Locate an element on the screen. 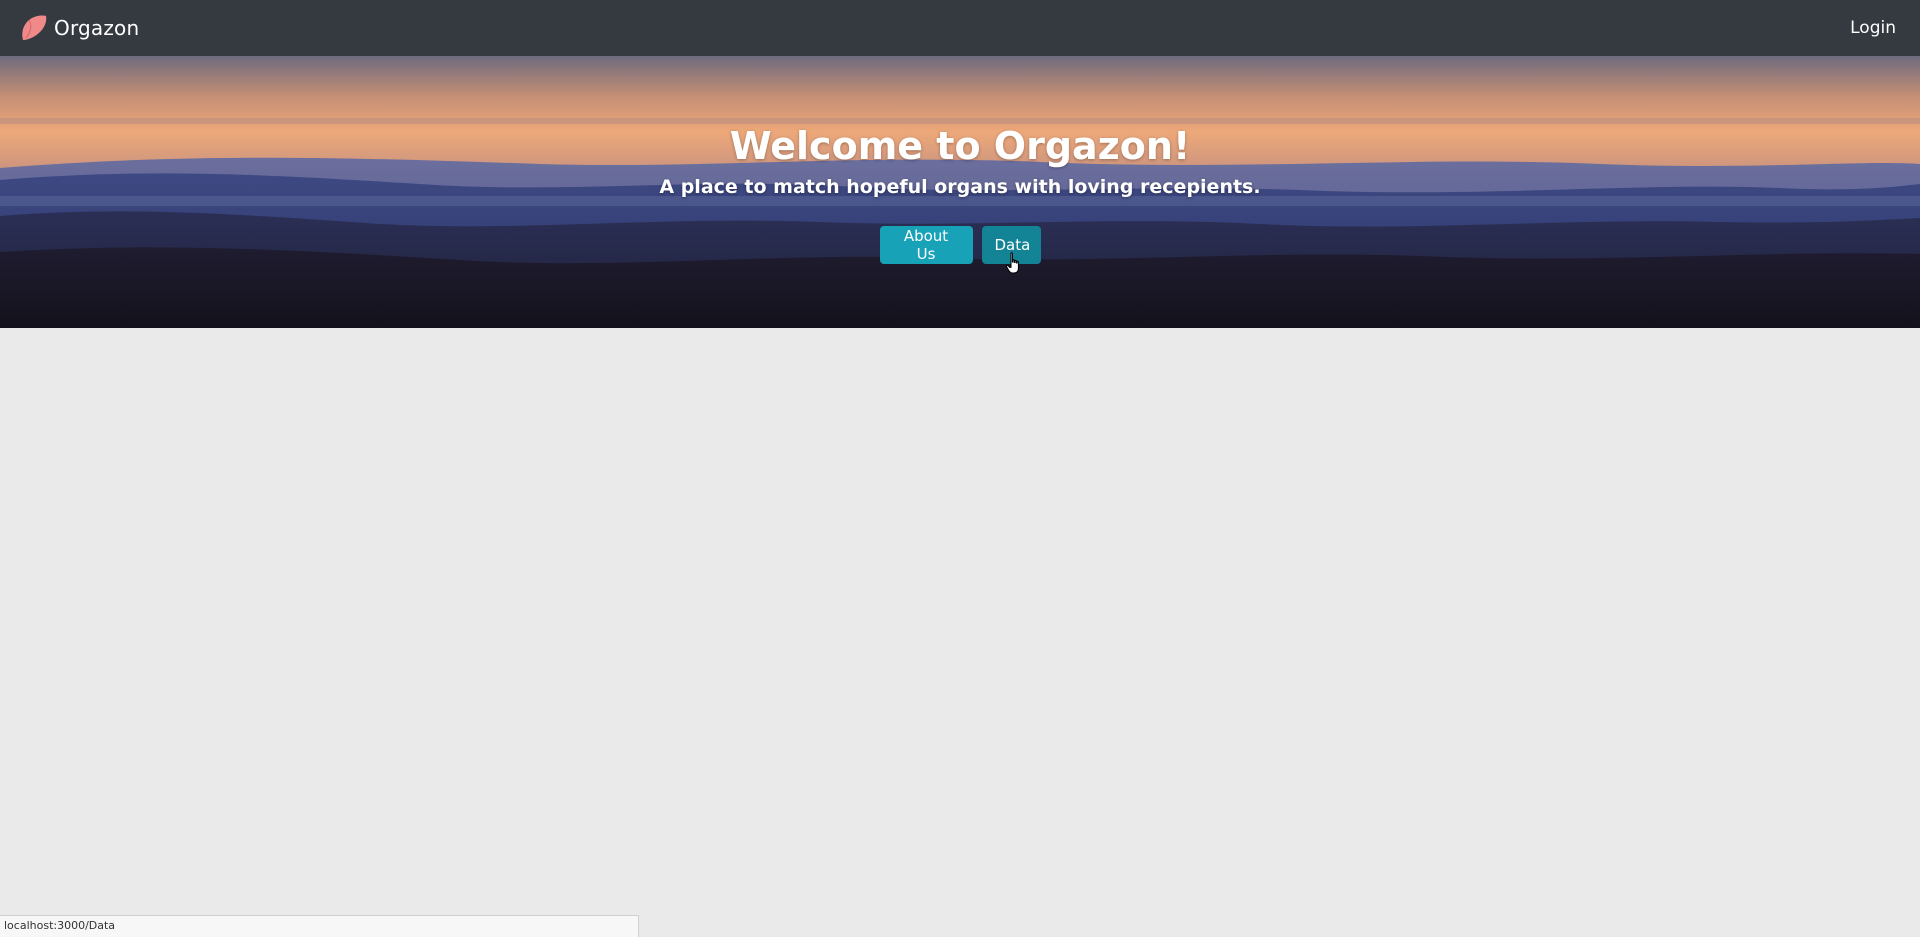 The image size is (1920, 937). liver-organ-icon is located at coordinates (34, 27).